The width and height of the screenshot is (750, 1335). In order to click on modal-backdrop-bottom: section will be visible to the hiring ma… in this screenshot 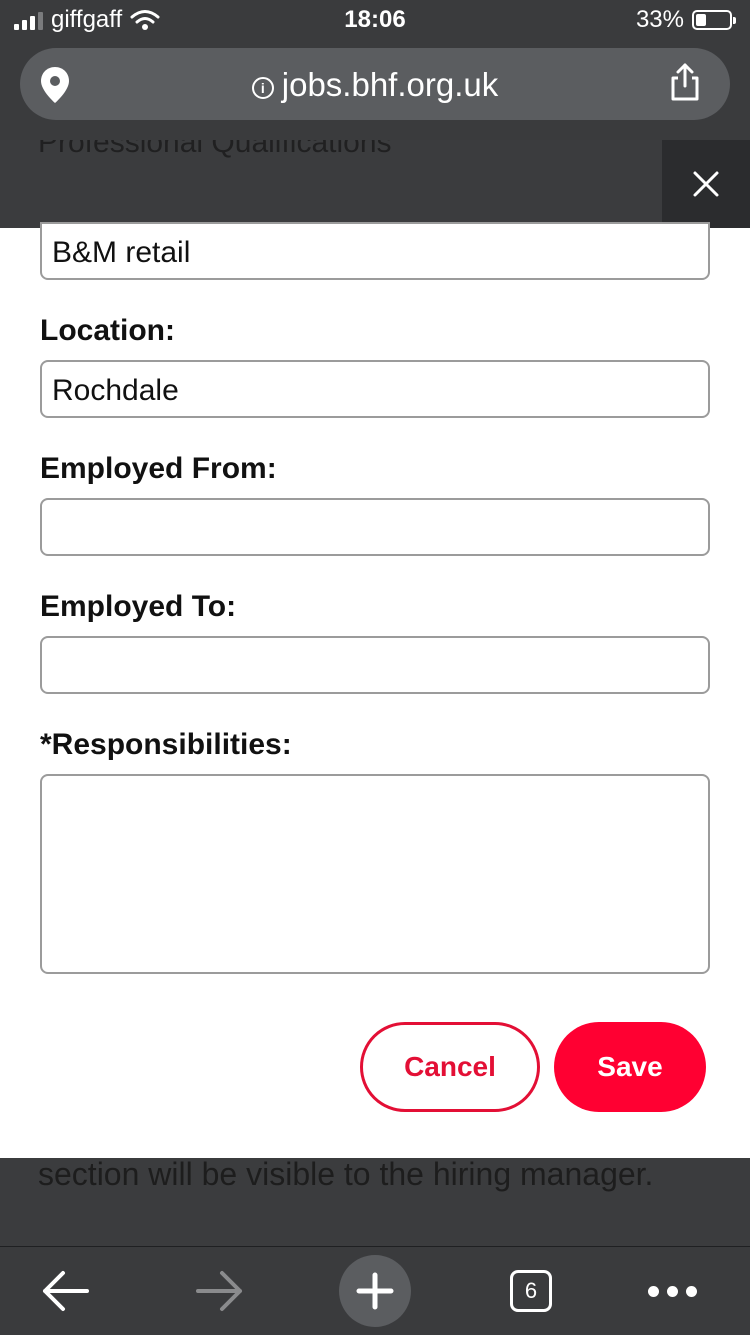, I will do `click(375, 1202)`.